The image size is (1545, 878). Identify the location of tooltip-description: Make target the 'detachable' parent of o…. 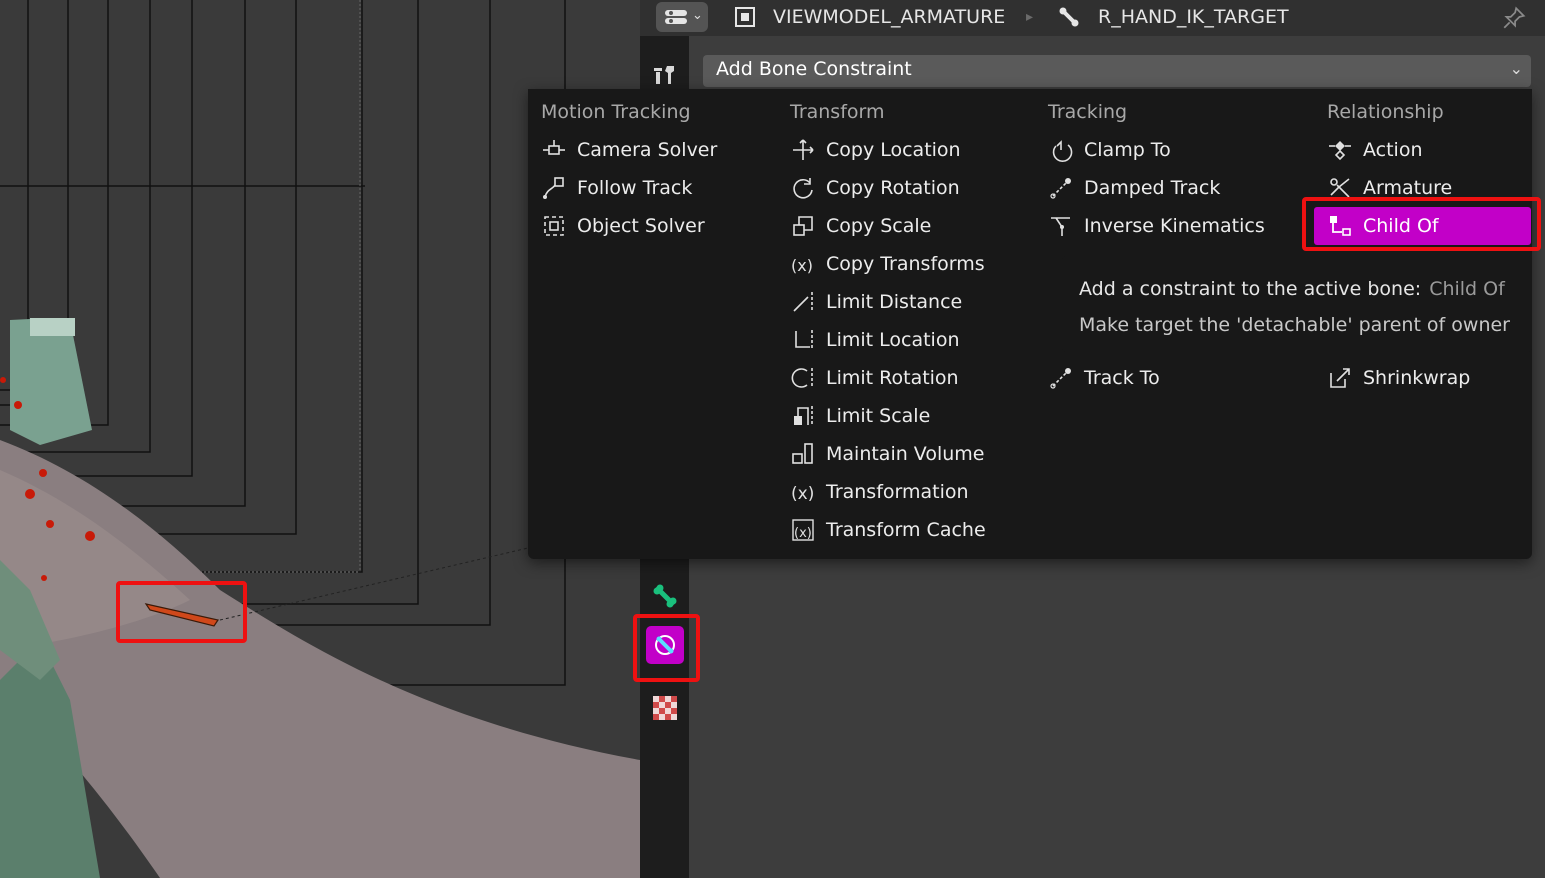
(1294, 325).